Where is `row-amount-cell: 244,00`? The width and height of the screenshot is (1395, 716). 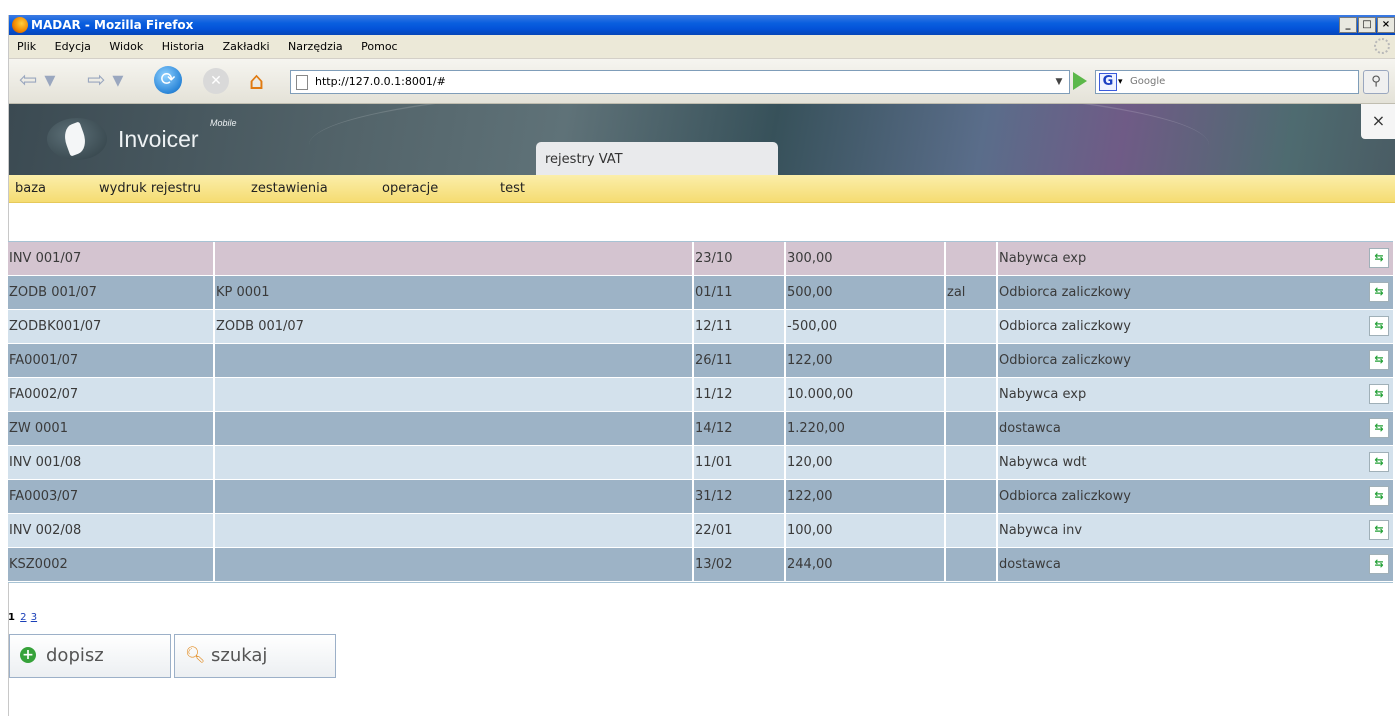 row-amount-cell: 244,00 is located at coordinates (866, 564).